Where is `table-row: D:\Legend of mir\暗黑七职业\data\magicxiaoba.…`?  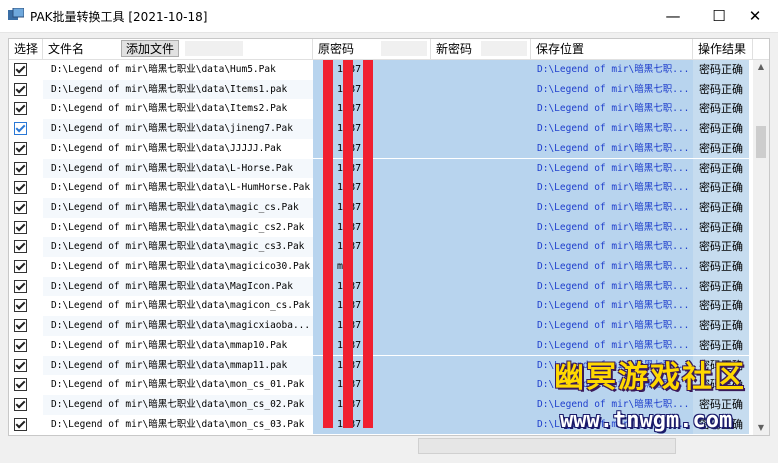 table-row: D:\Legend of mir\暗黑七职业\data\magicxiaoba.… is located at coordinates (379, 326).